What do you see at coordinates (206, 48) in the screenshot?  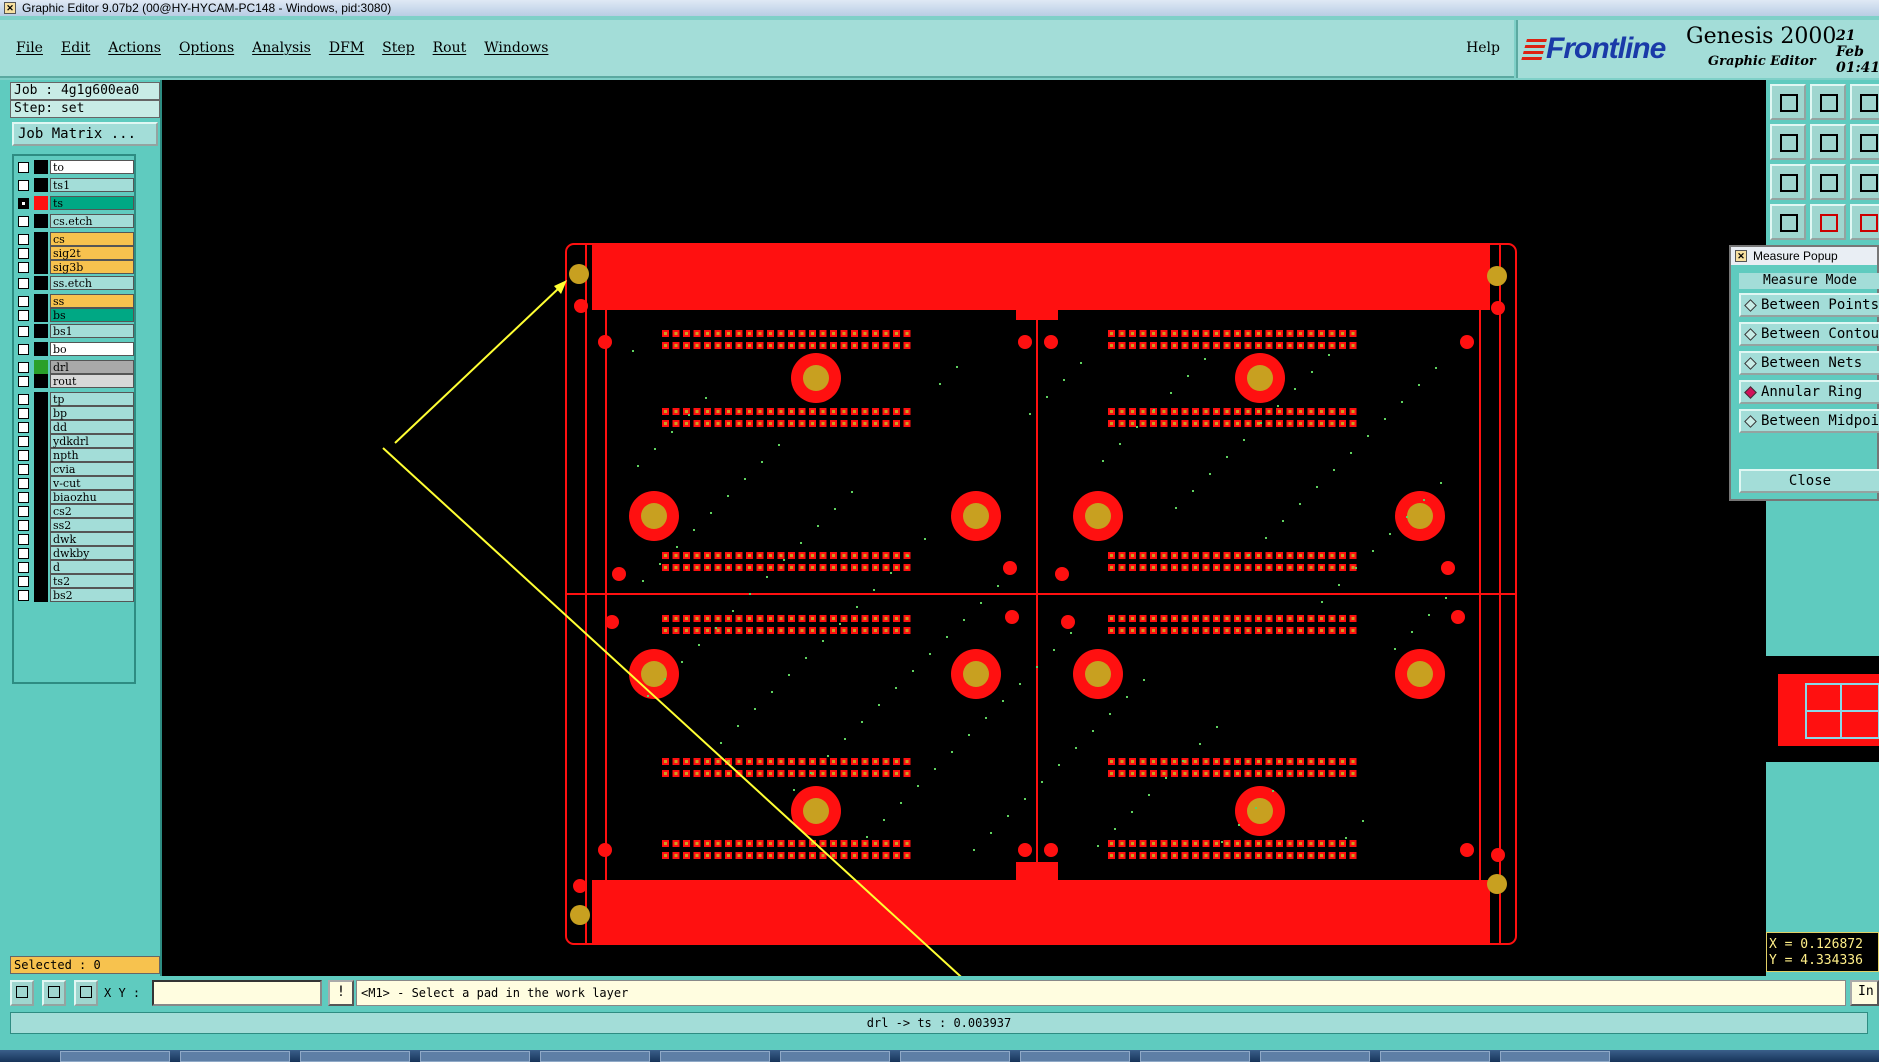 I see `menu-options: Options` at bounding box center [206, 48].